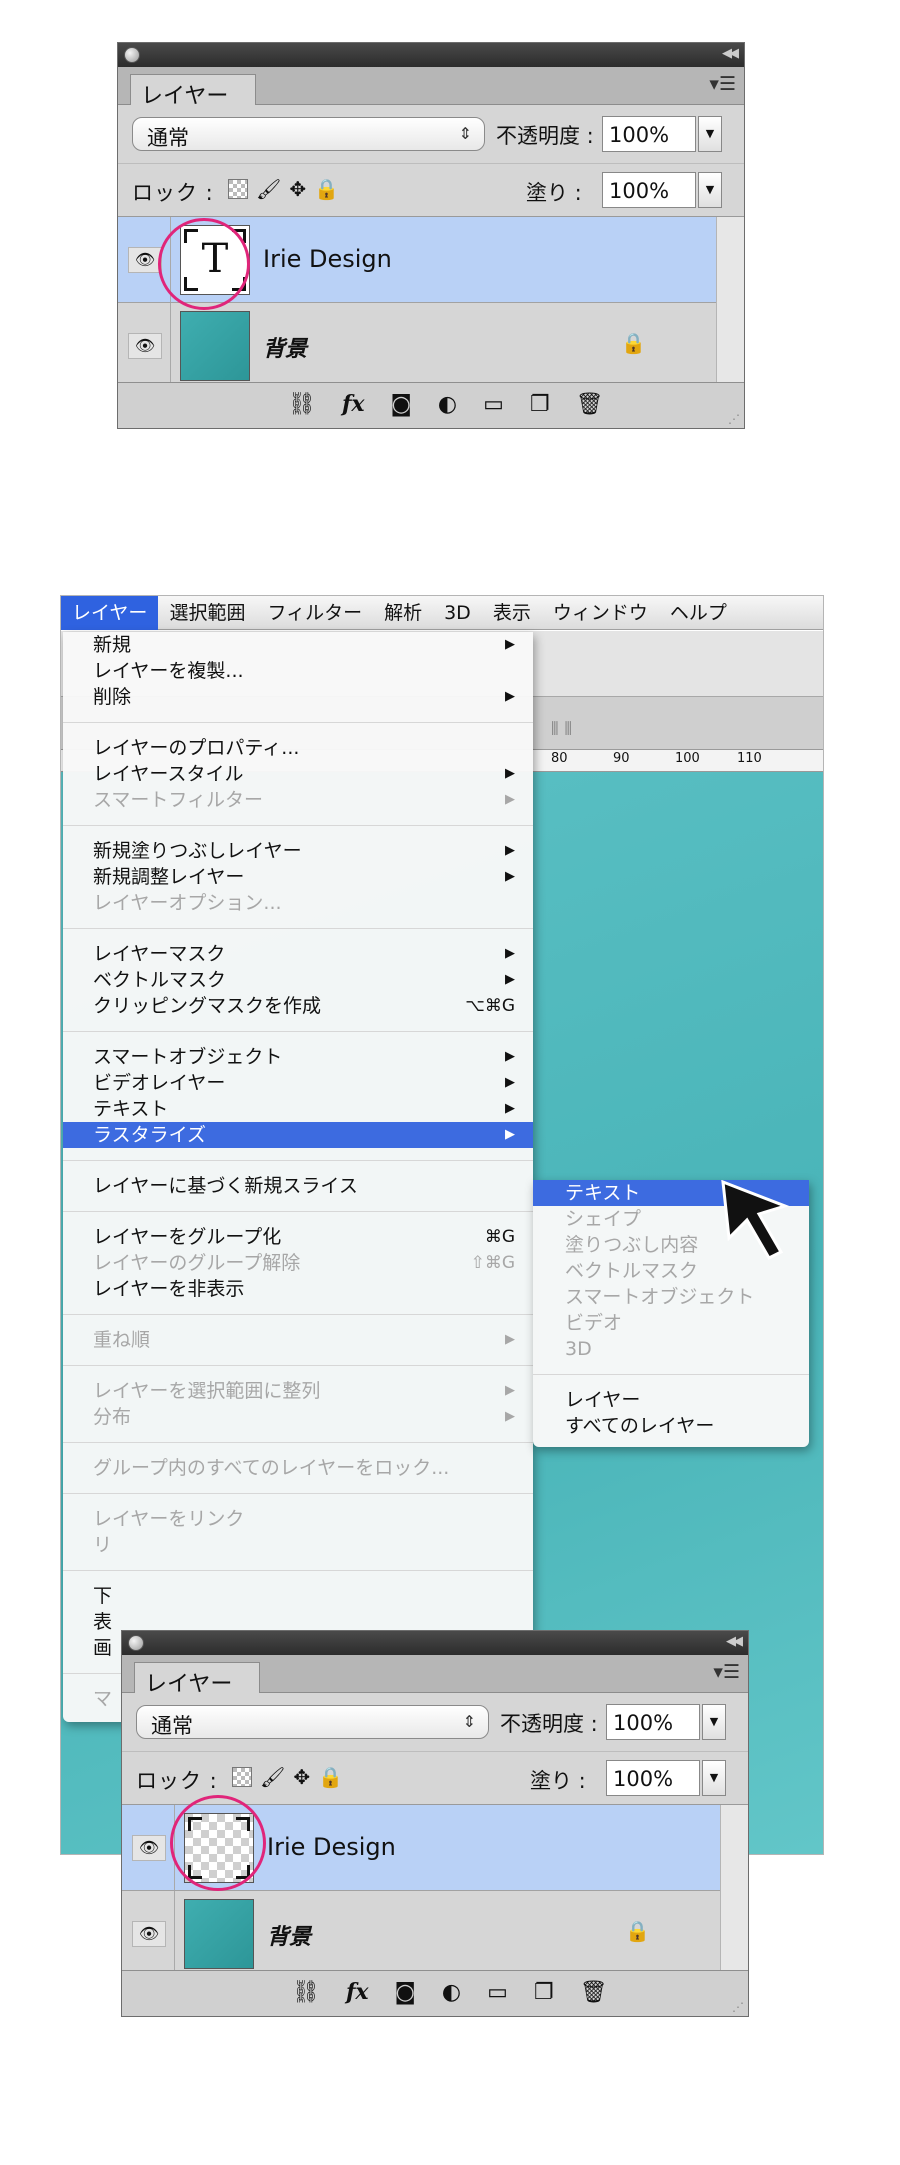 This screenshot has width=900, height=2165. I want to click on layer-row-irie-design: 👁 T Irie Design, so click(417, 260).